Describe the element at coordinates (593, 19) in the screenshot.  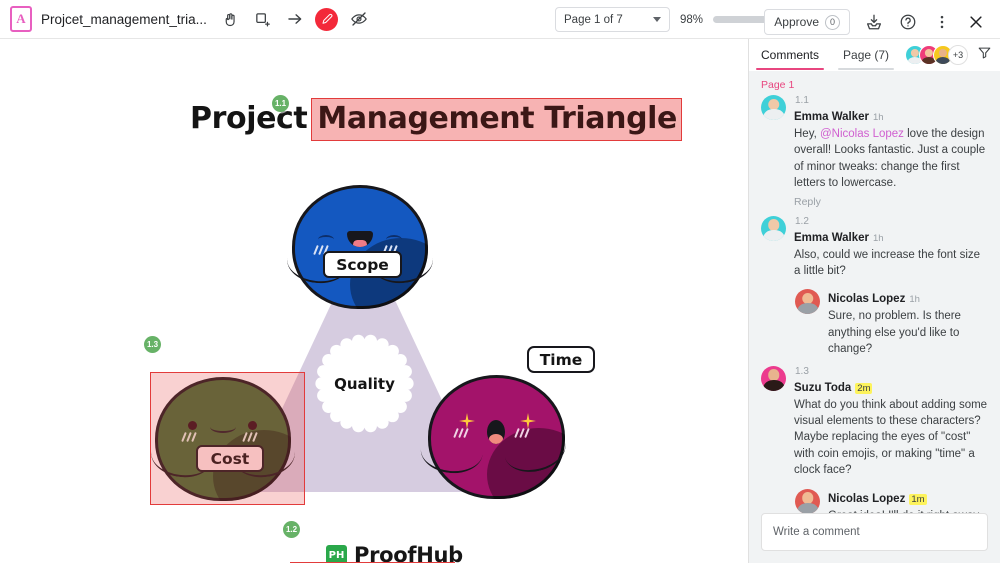
I see `page-selector-value: Page 1 of 7` at that location.